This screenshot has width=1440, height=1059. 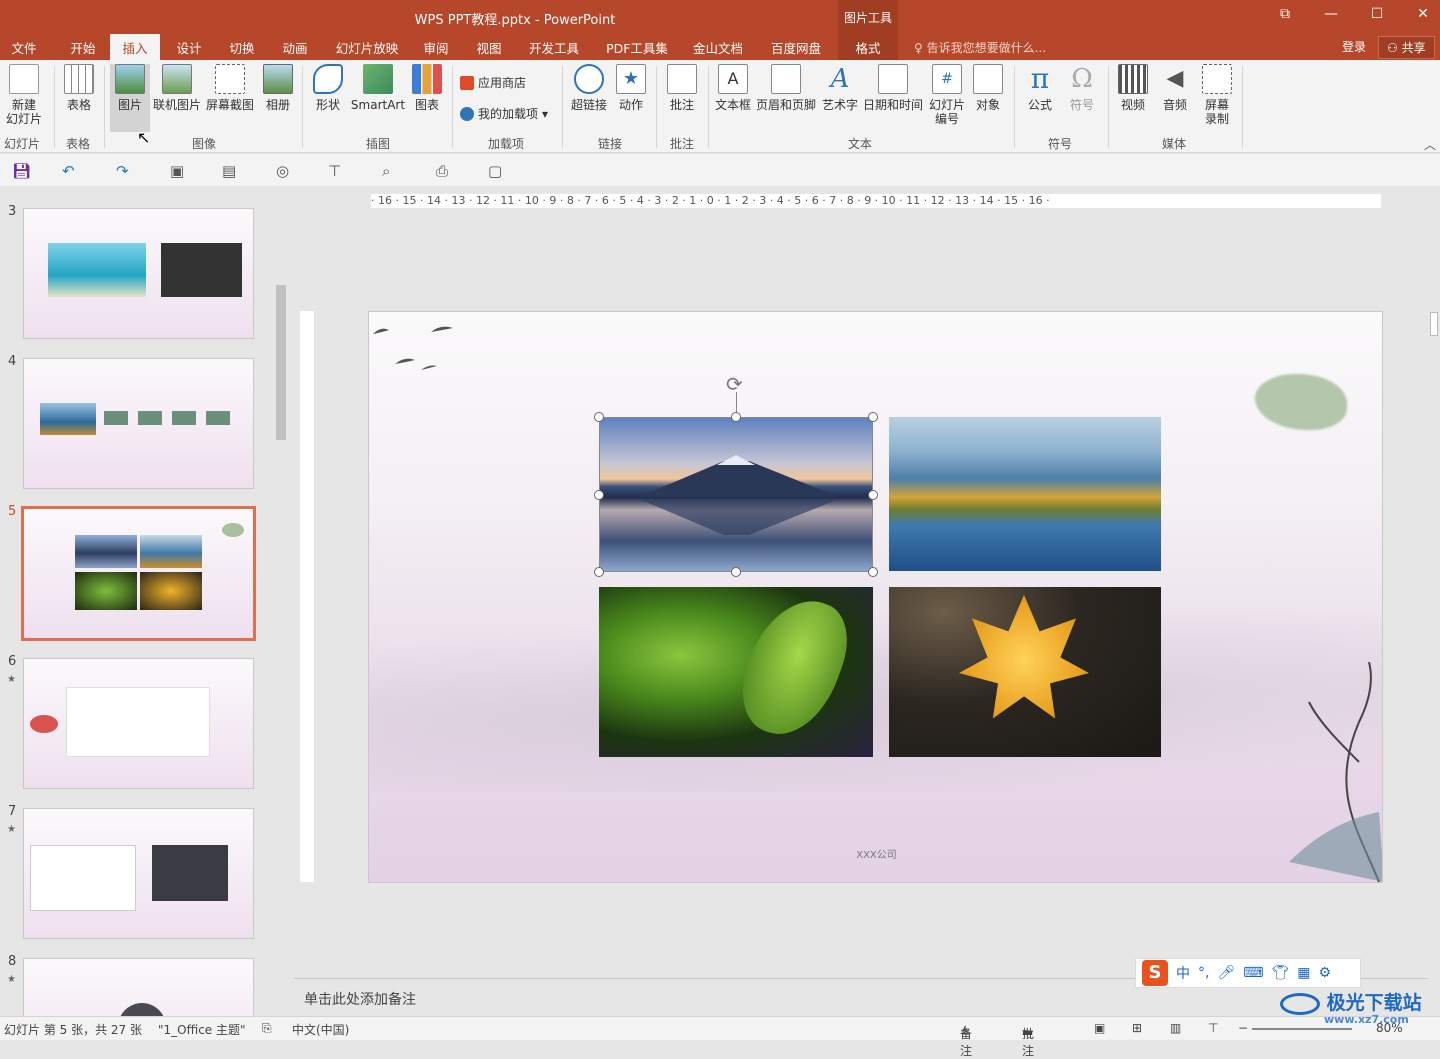 I want to click on slide-thumbnail-5-selected, so click(x=138, y=573).